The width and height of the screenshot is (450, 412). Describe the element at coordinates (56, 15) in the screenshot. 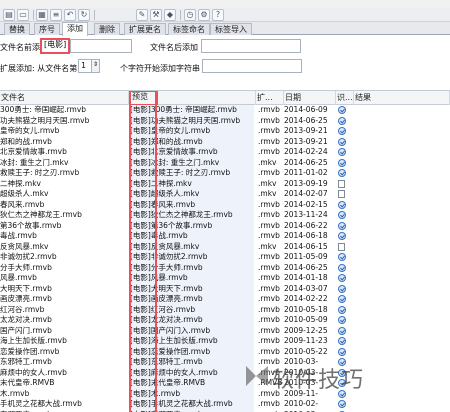

I see `list-icon: ≡` at that location.